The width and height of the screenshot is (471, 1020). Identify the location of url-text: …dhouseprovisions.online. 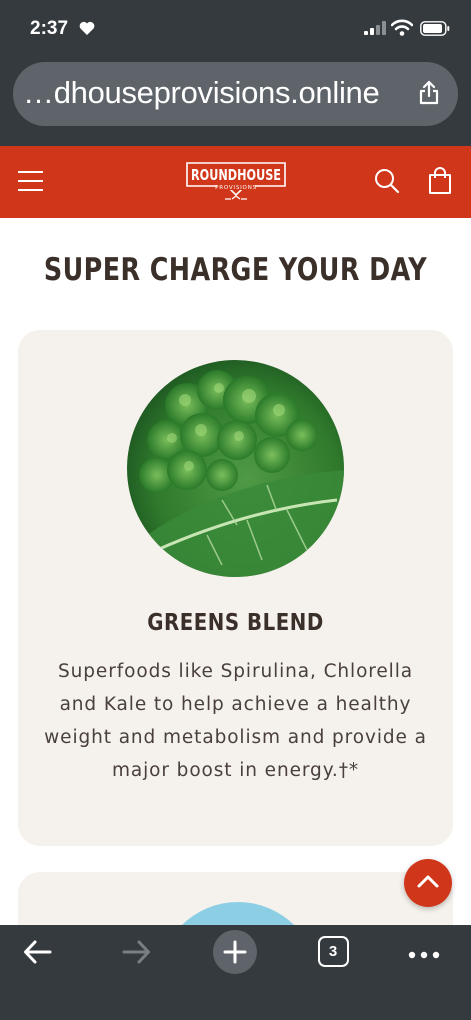
(223, 93).